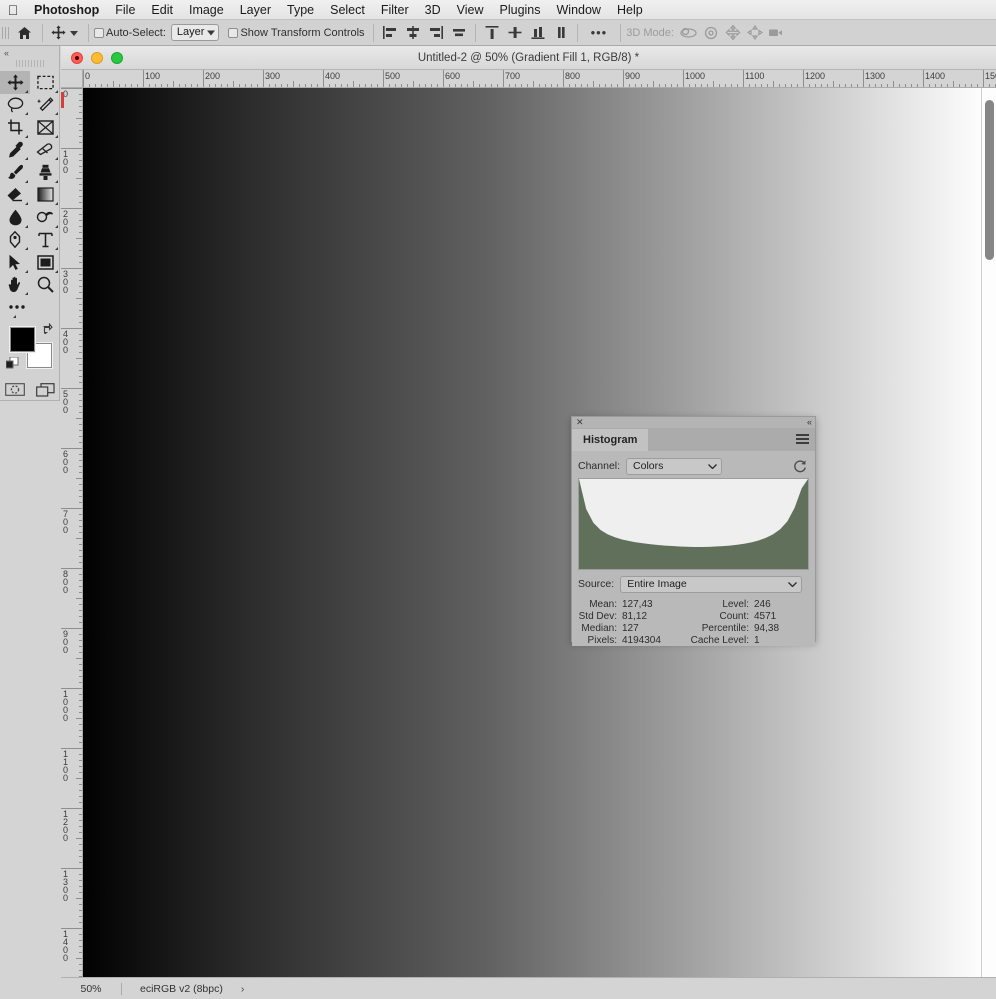 This screenshot has height=999, width=996. I want to click on rectangular-marquee-tool, so click(45, 82).